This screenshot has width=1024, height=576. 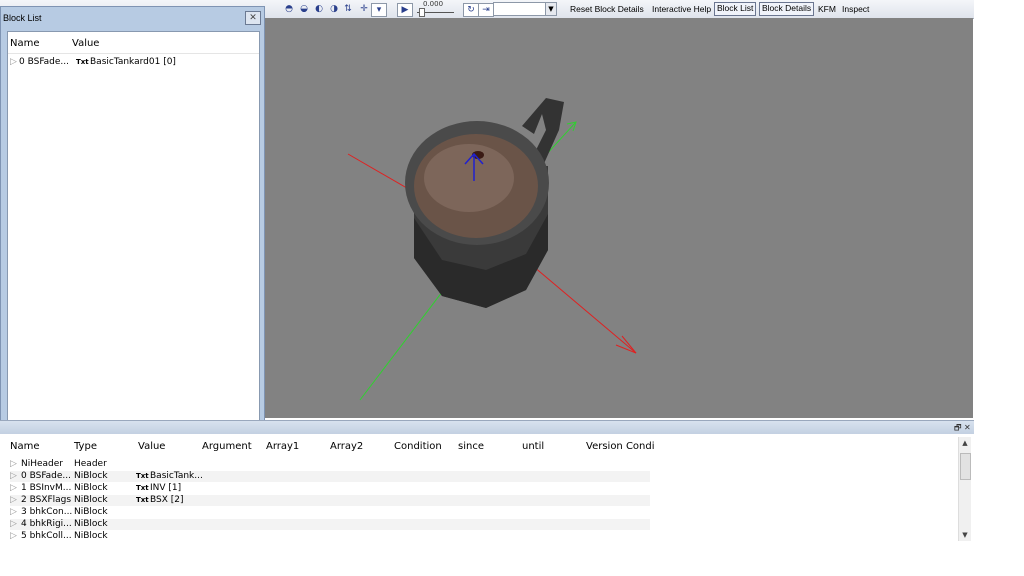 What do you see at coordinates (964, 489) in the screenshot?
I see `details-scrollbar: ▲ ▼` at bounding box center [964, 489].